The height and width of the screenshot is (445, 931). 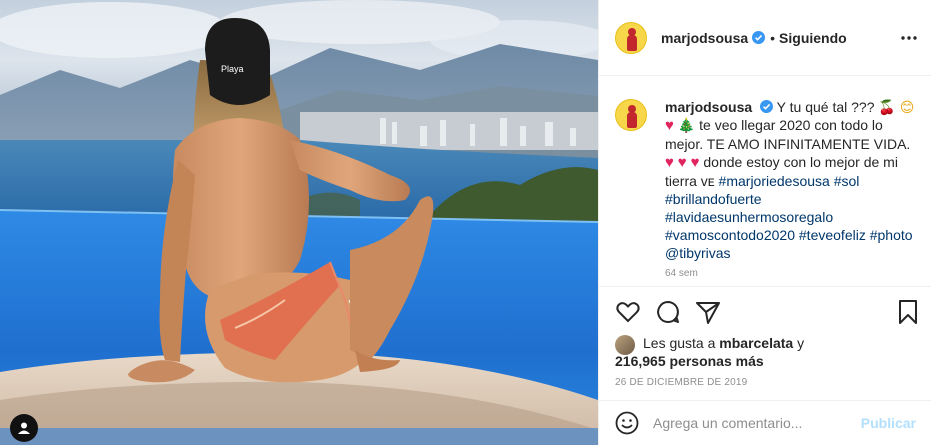 What do you see at coordinates (628, 312) in the screenshot?
I see `heart-outline-icon` at bounding box center [628, 312].